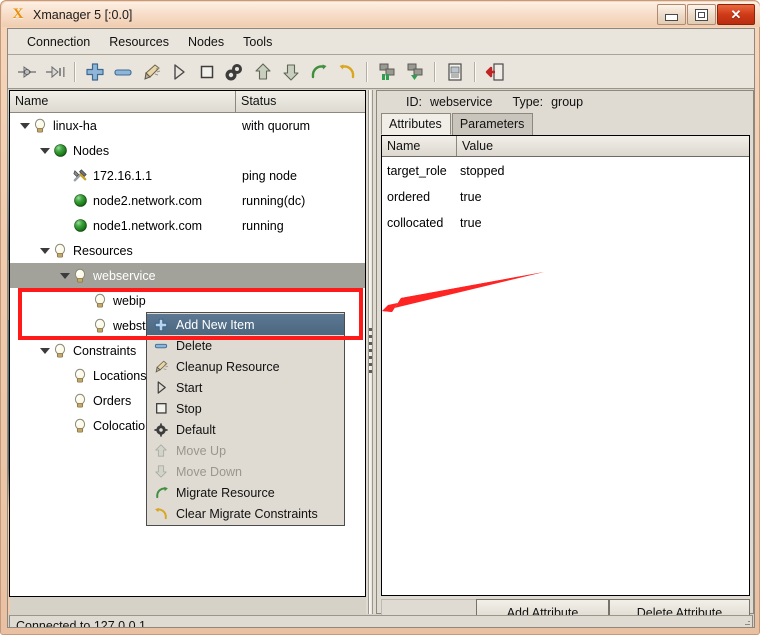 The width and height of the screenshot is (760, 635). Describe the element at coordinates (495, 72) in the screenshot. I see `exit-icon` at that location.